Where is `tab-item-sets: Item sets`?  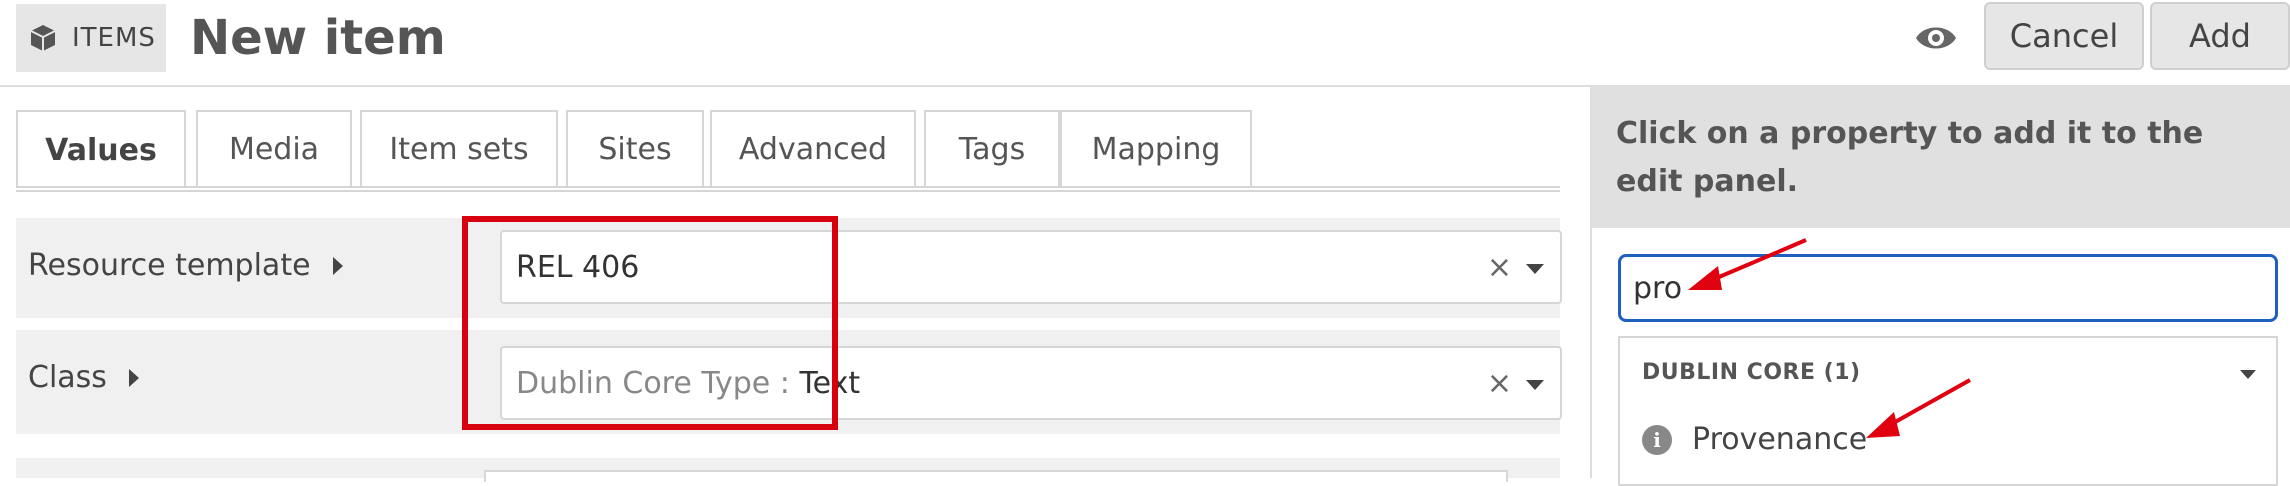 tab-item-sets: Item sets is located at coordinates (459, 148).